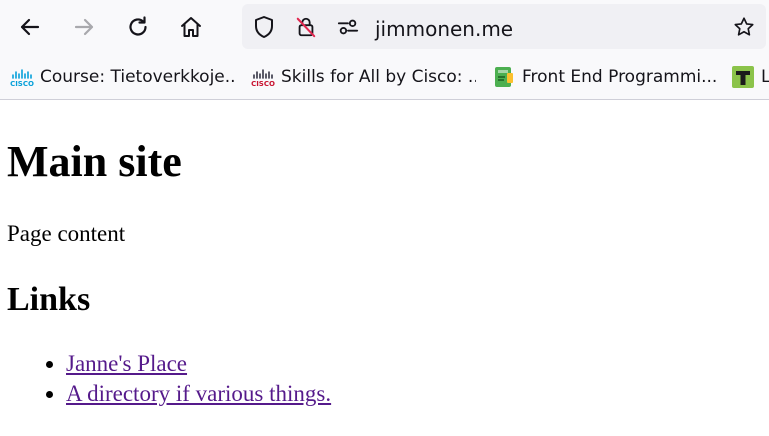 The image size is (769, 436). I want to click on list-item: Janne's Place, so click(198, 364).